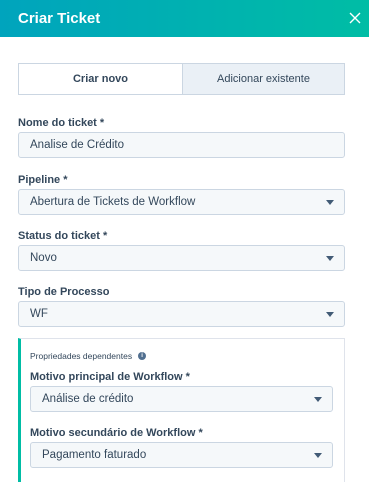  I want to click on close-button, so click(355, 18).